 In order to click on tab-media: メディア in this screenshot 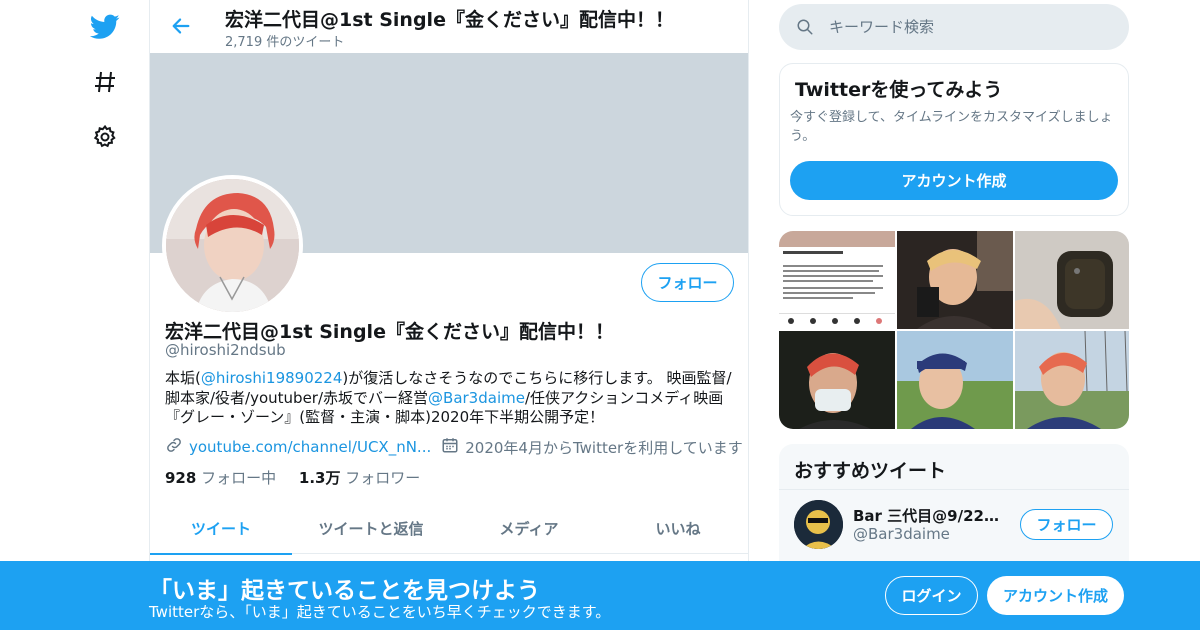, I will do `click(529, 528)`.